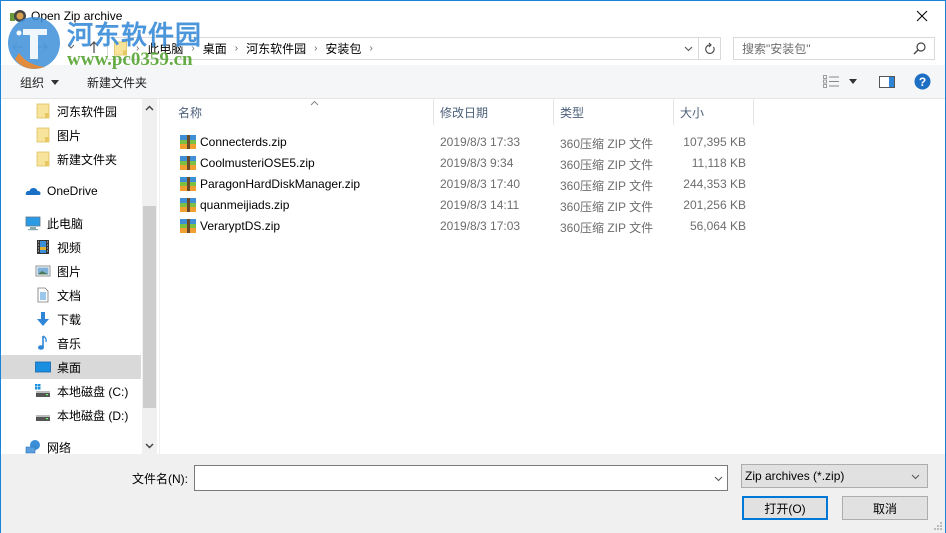  What do you see at coordinates (71, 319) in the screenshot?
I see `sidebar-item-downloads: 下载` at bounding box center [71, 319].